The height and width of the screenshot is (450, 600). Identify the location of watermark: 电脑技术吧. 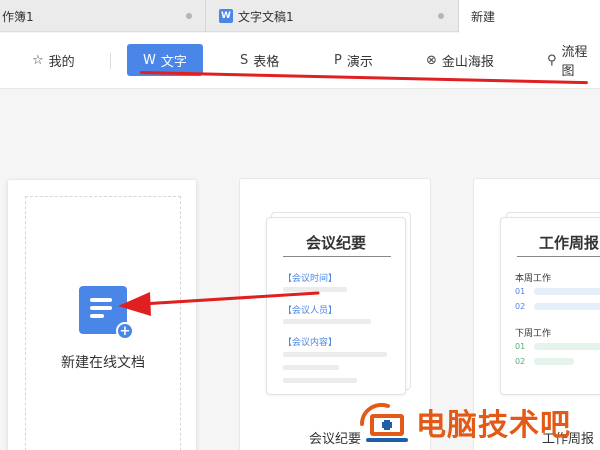
(478, 424).